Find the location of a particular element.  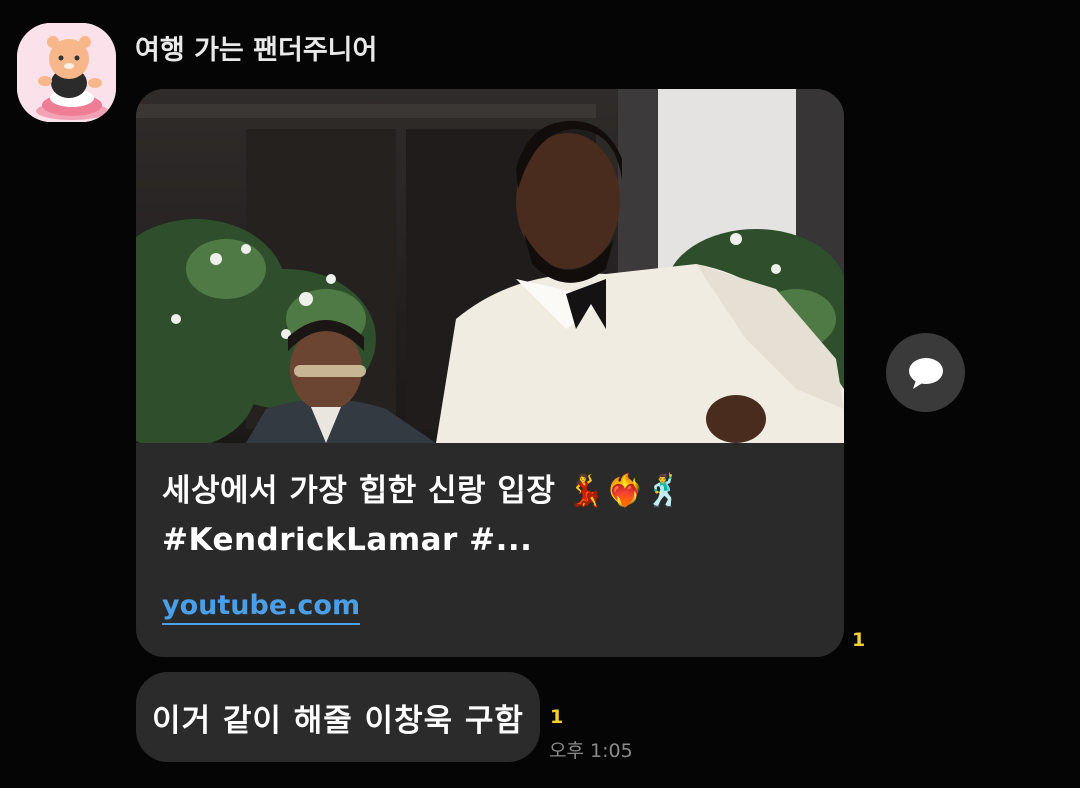

link-title-line1: 세상에서 가장 힙한 신랑 입장 💃❤️‍🔥🕺 is located at coordinates (423, 491).